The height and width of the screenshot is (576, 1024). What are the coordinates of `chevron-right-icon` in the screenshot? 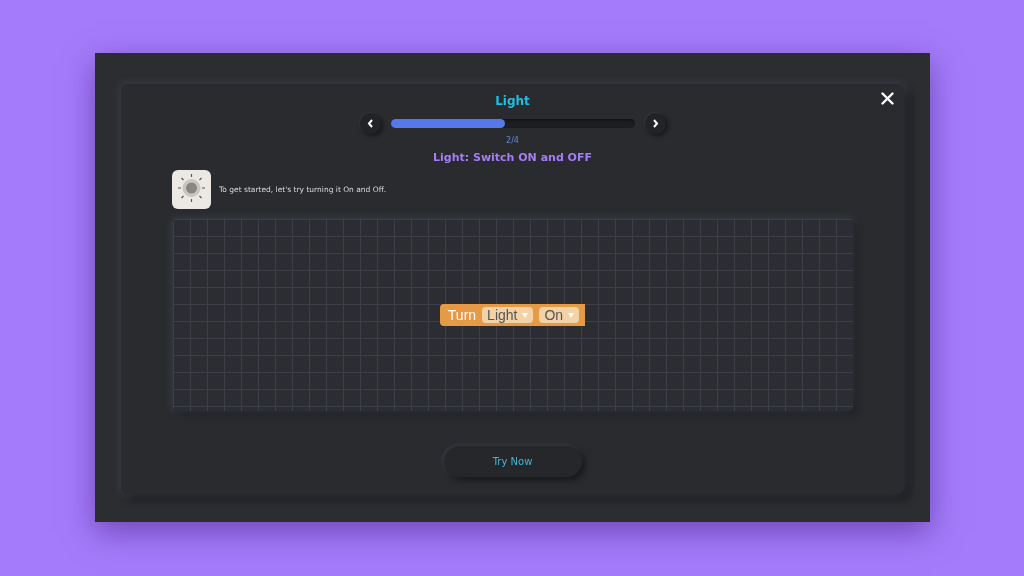 It's located at (655, 123).